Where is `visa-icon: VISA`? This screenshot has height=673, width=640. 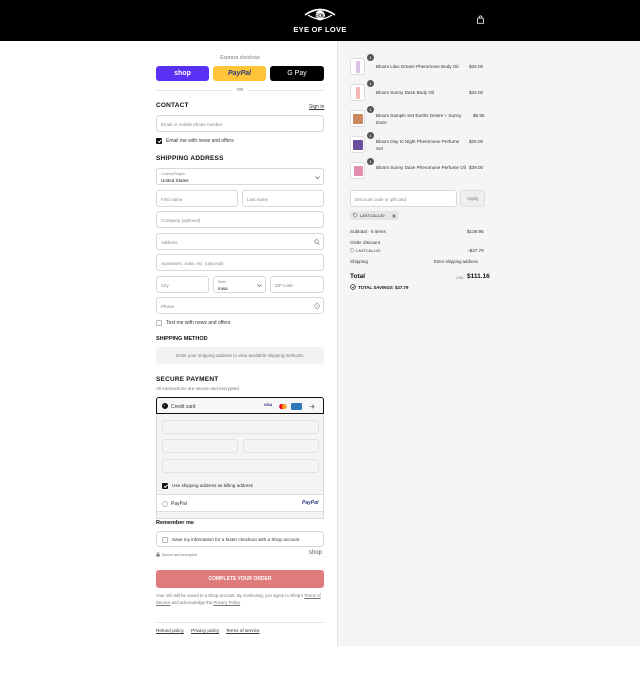
visa-icon: VISA is located at coordinates (268, 405).